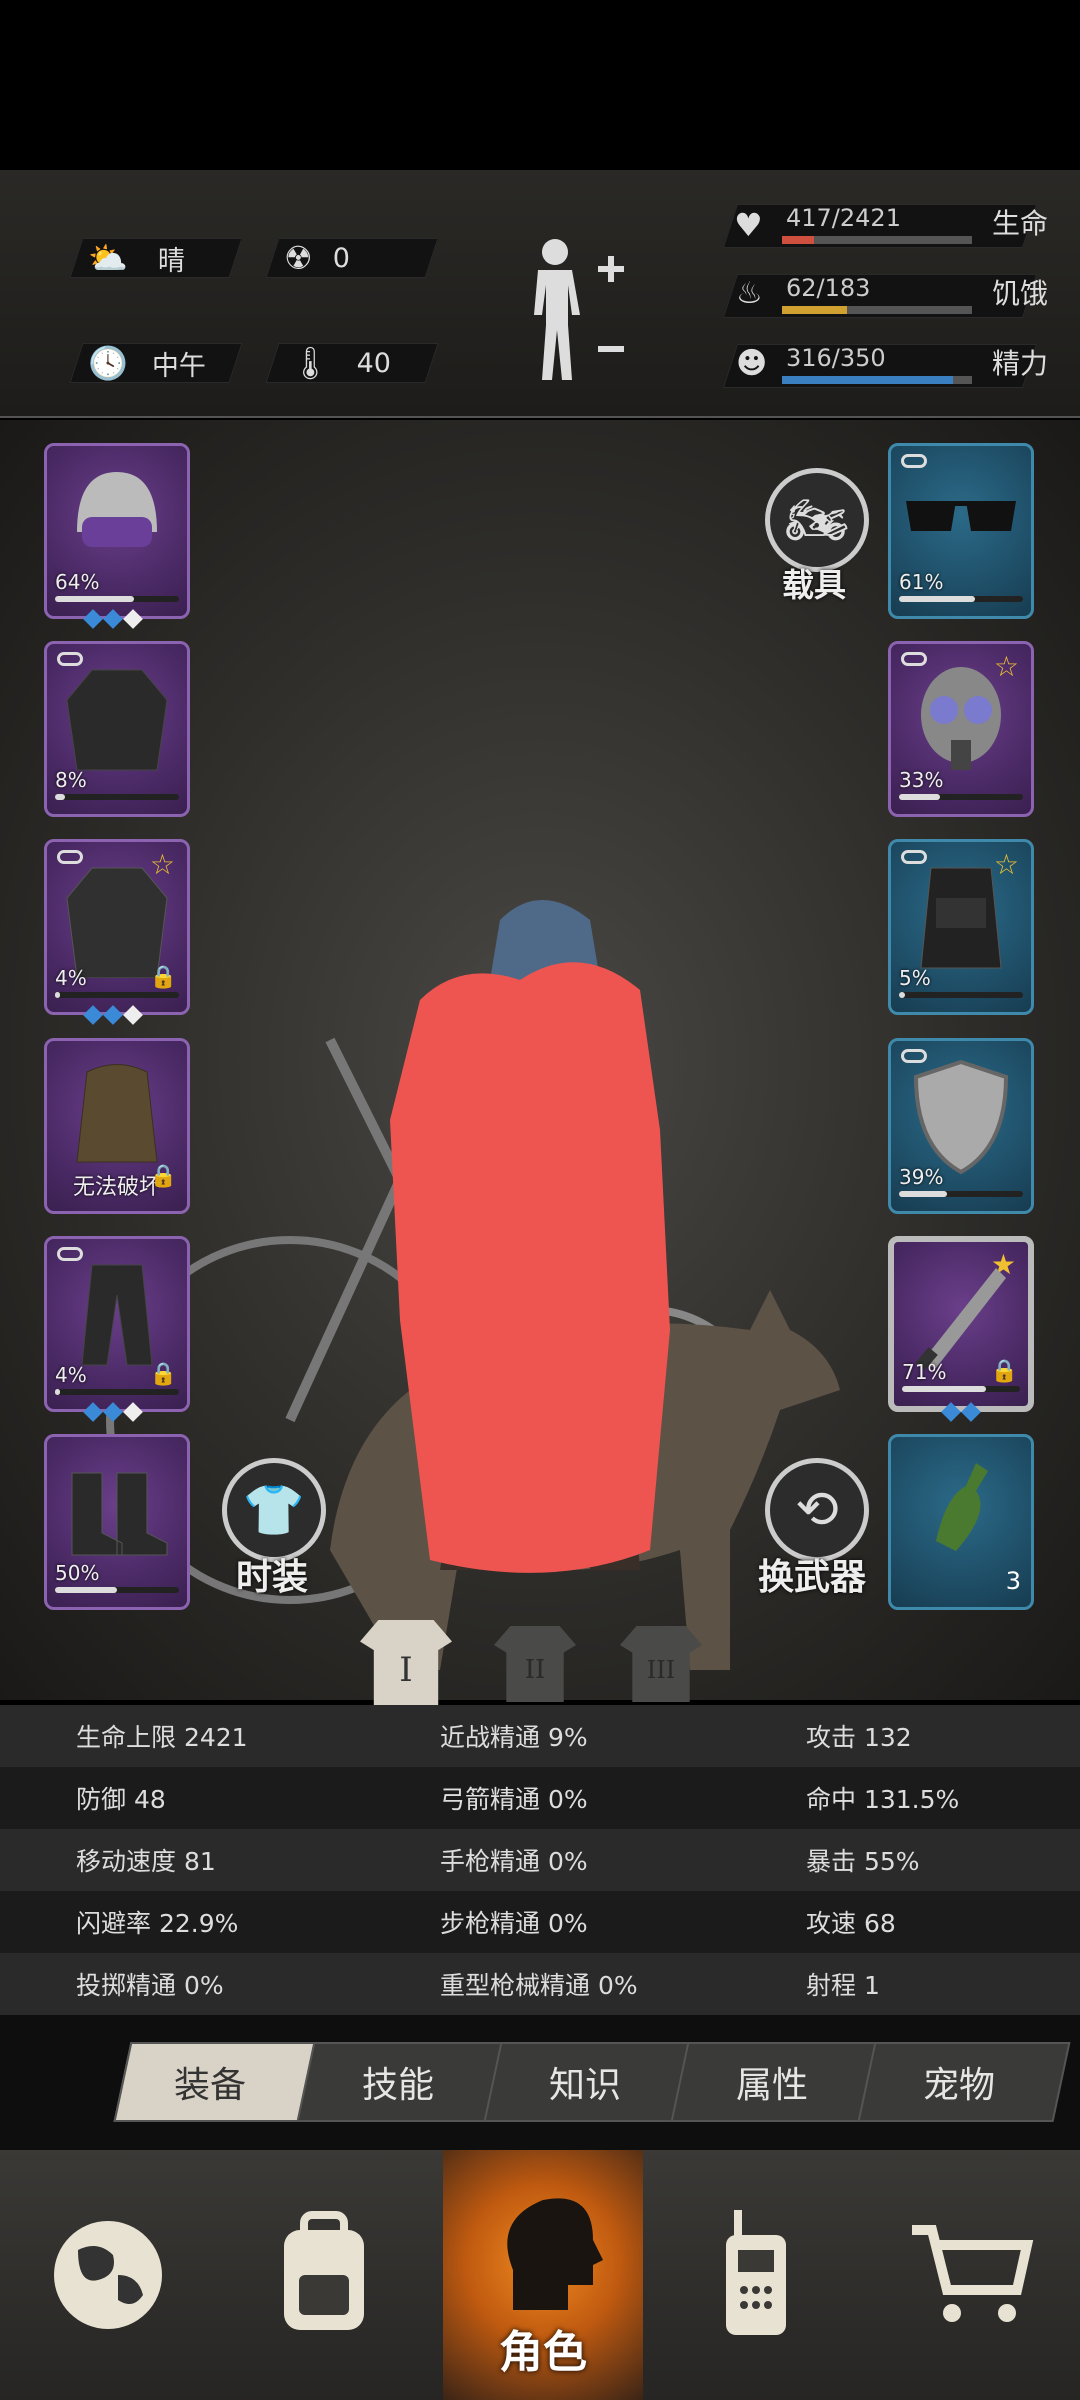 The image size is (1080, 2400). Describe the element at coordinates (298, 258) in the screenshot. I see `radiation-icon: ☢` at that location.